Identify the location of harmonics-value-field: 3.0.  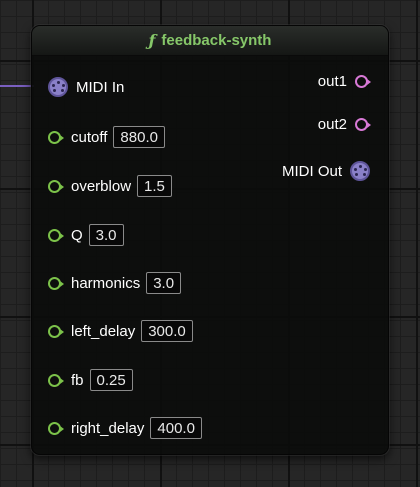
(164, 283).